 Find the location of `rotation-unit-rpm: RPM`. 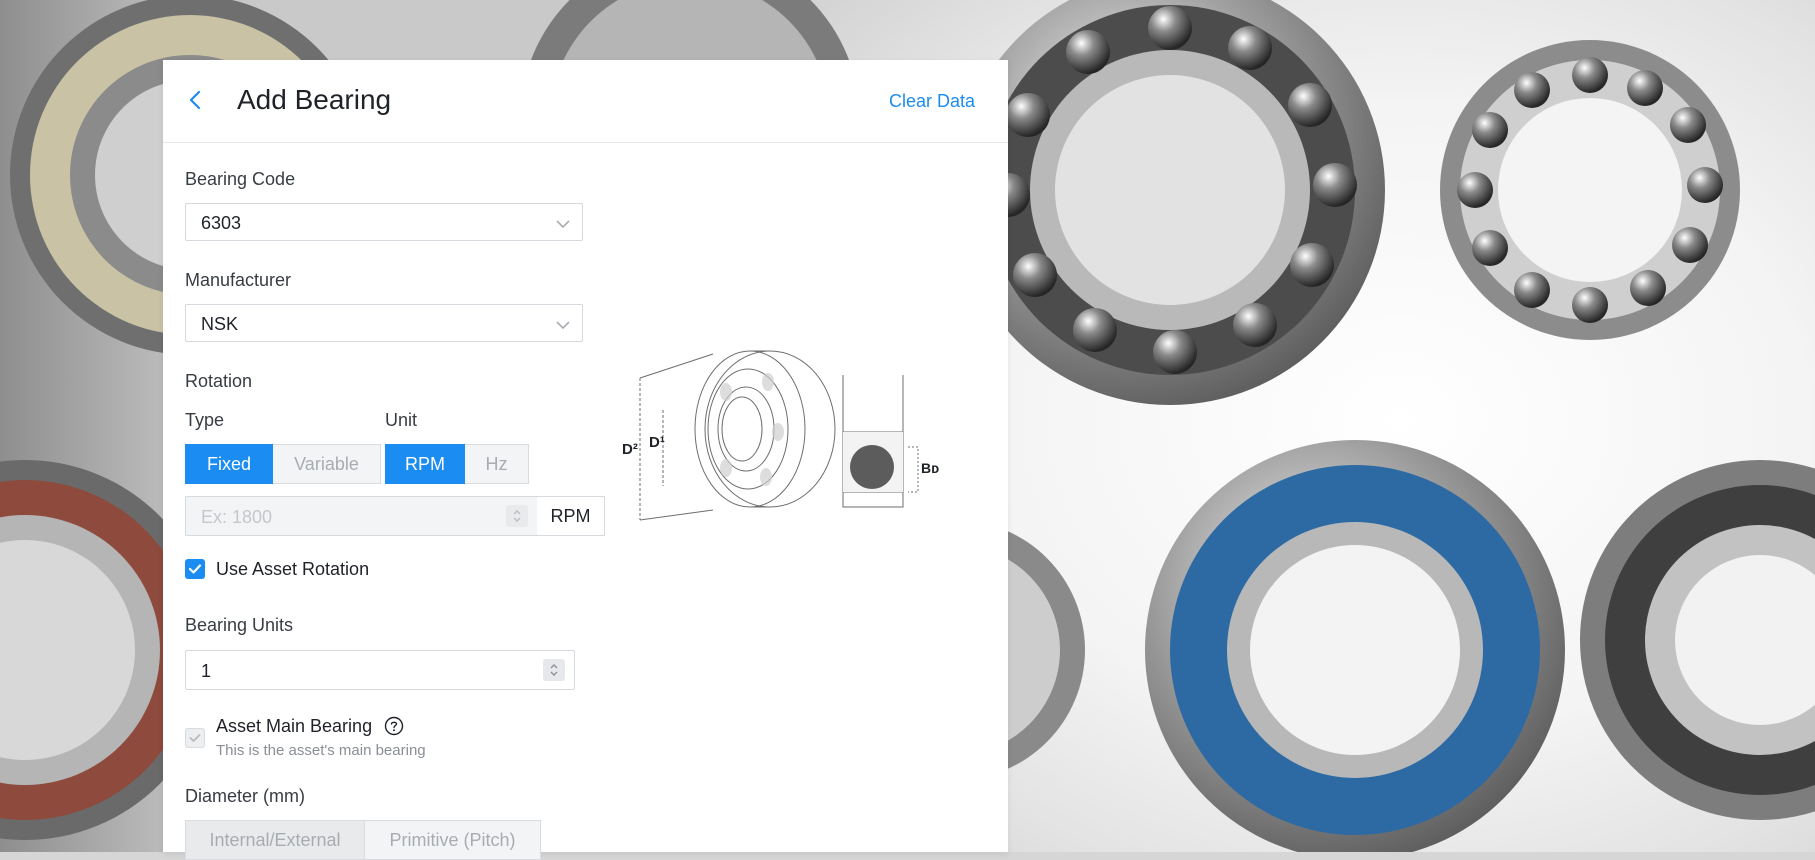

rotation-unit-rpm: RPM is located at coordinates (425, 464).